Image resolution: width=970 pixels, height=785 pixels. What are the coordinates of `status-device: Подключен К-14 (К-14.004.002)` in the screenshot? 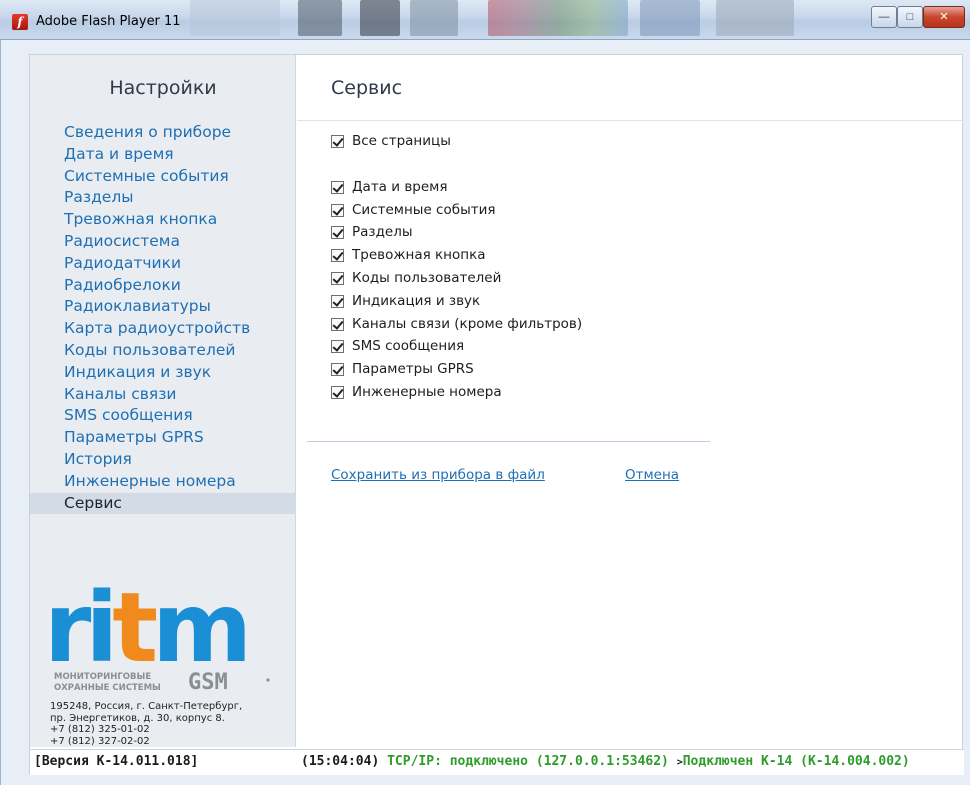 It's located at (796, 761).